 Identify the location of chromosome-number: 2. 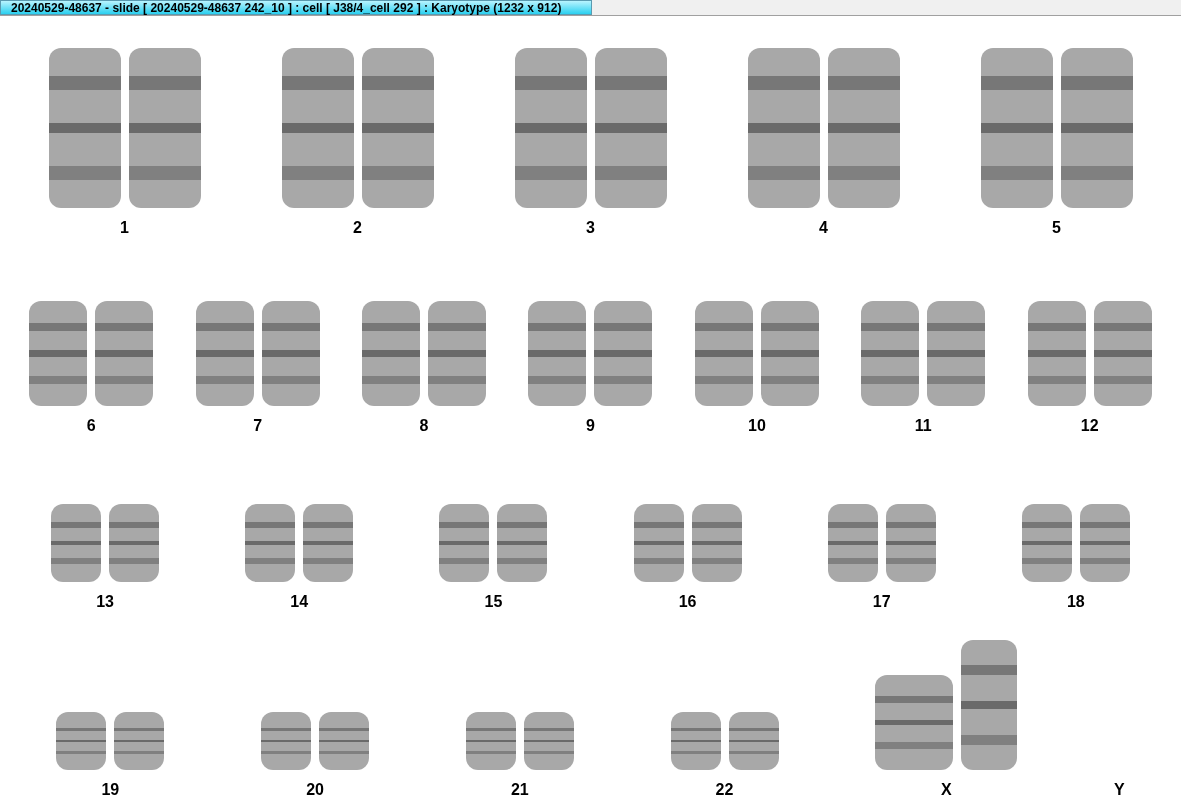
(357, 228).